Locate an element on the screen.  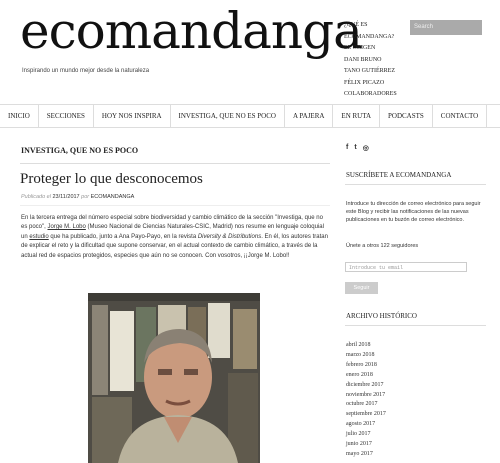
nav-item-a-pajera: A PAJERA is located at coordinates (309, 116).